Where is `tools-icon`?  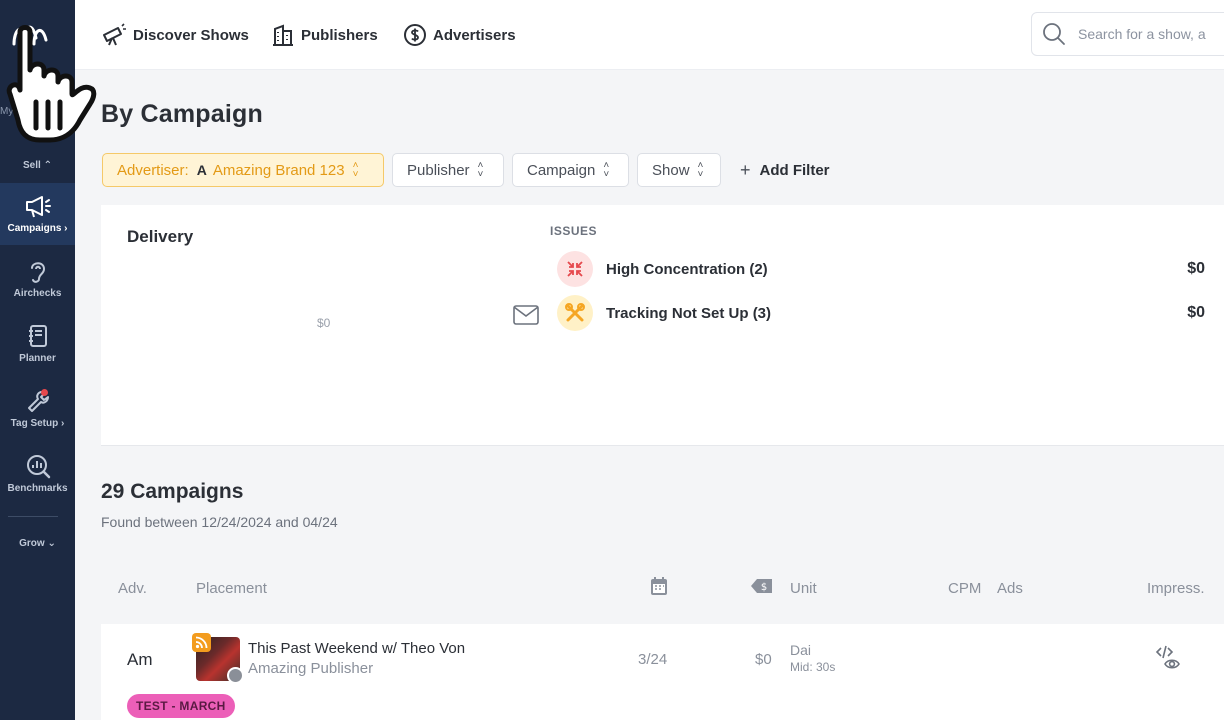 tools-icon is located at coordinates (575, 313).